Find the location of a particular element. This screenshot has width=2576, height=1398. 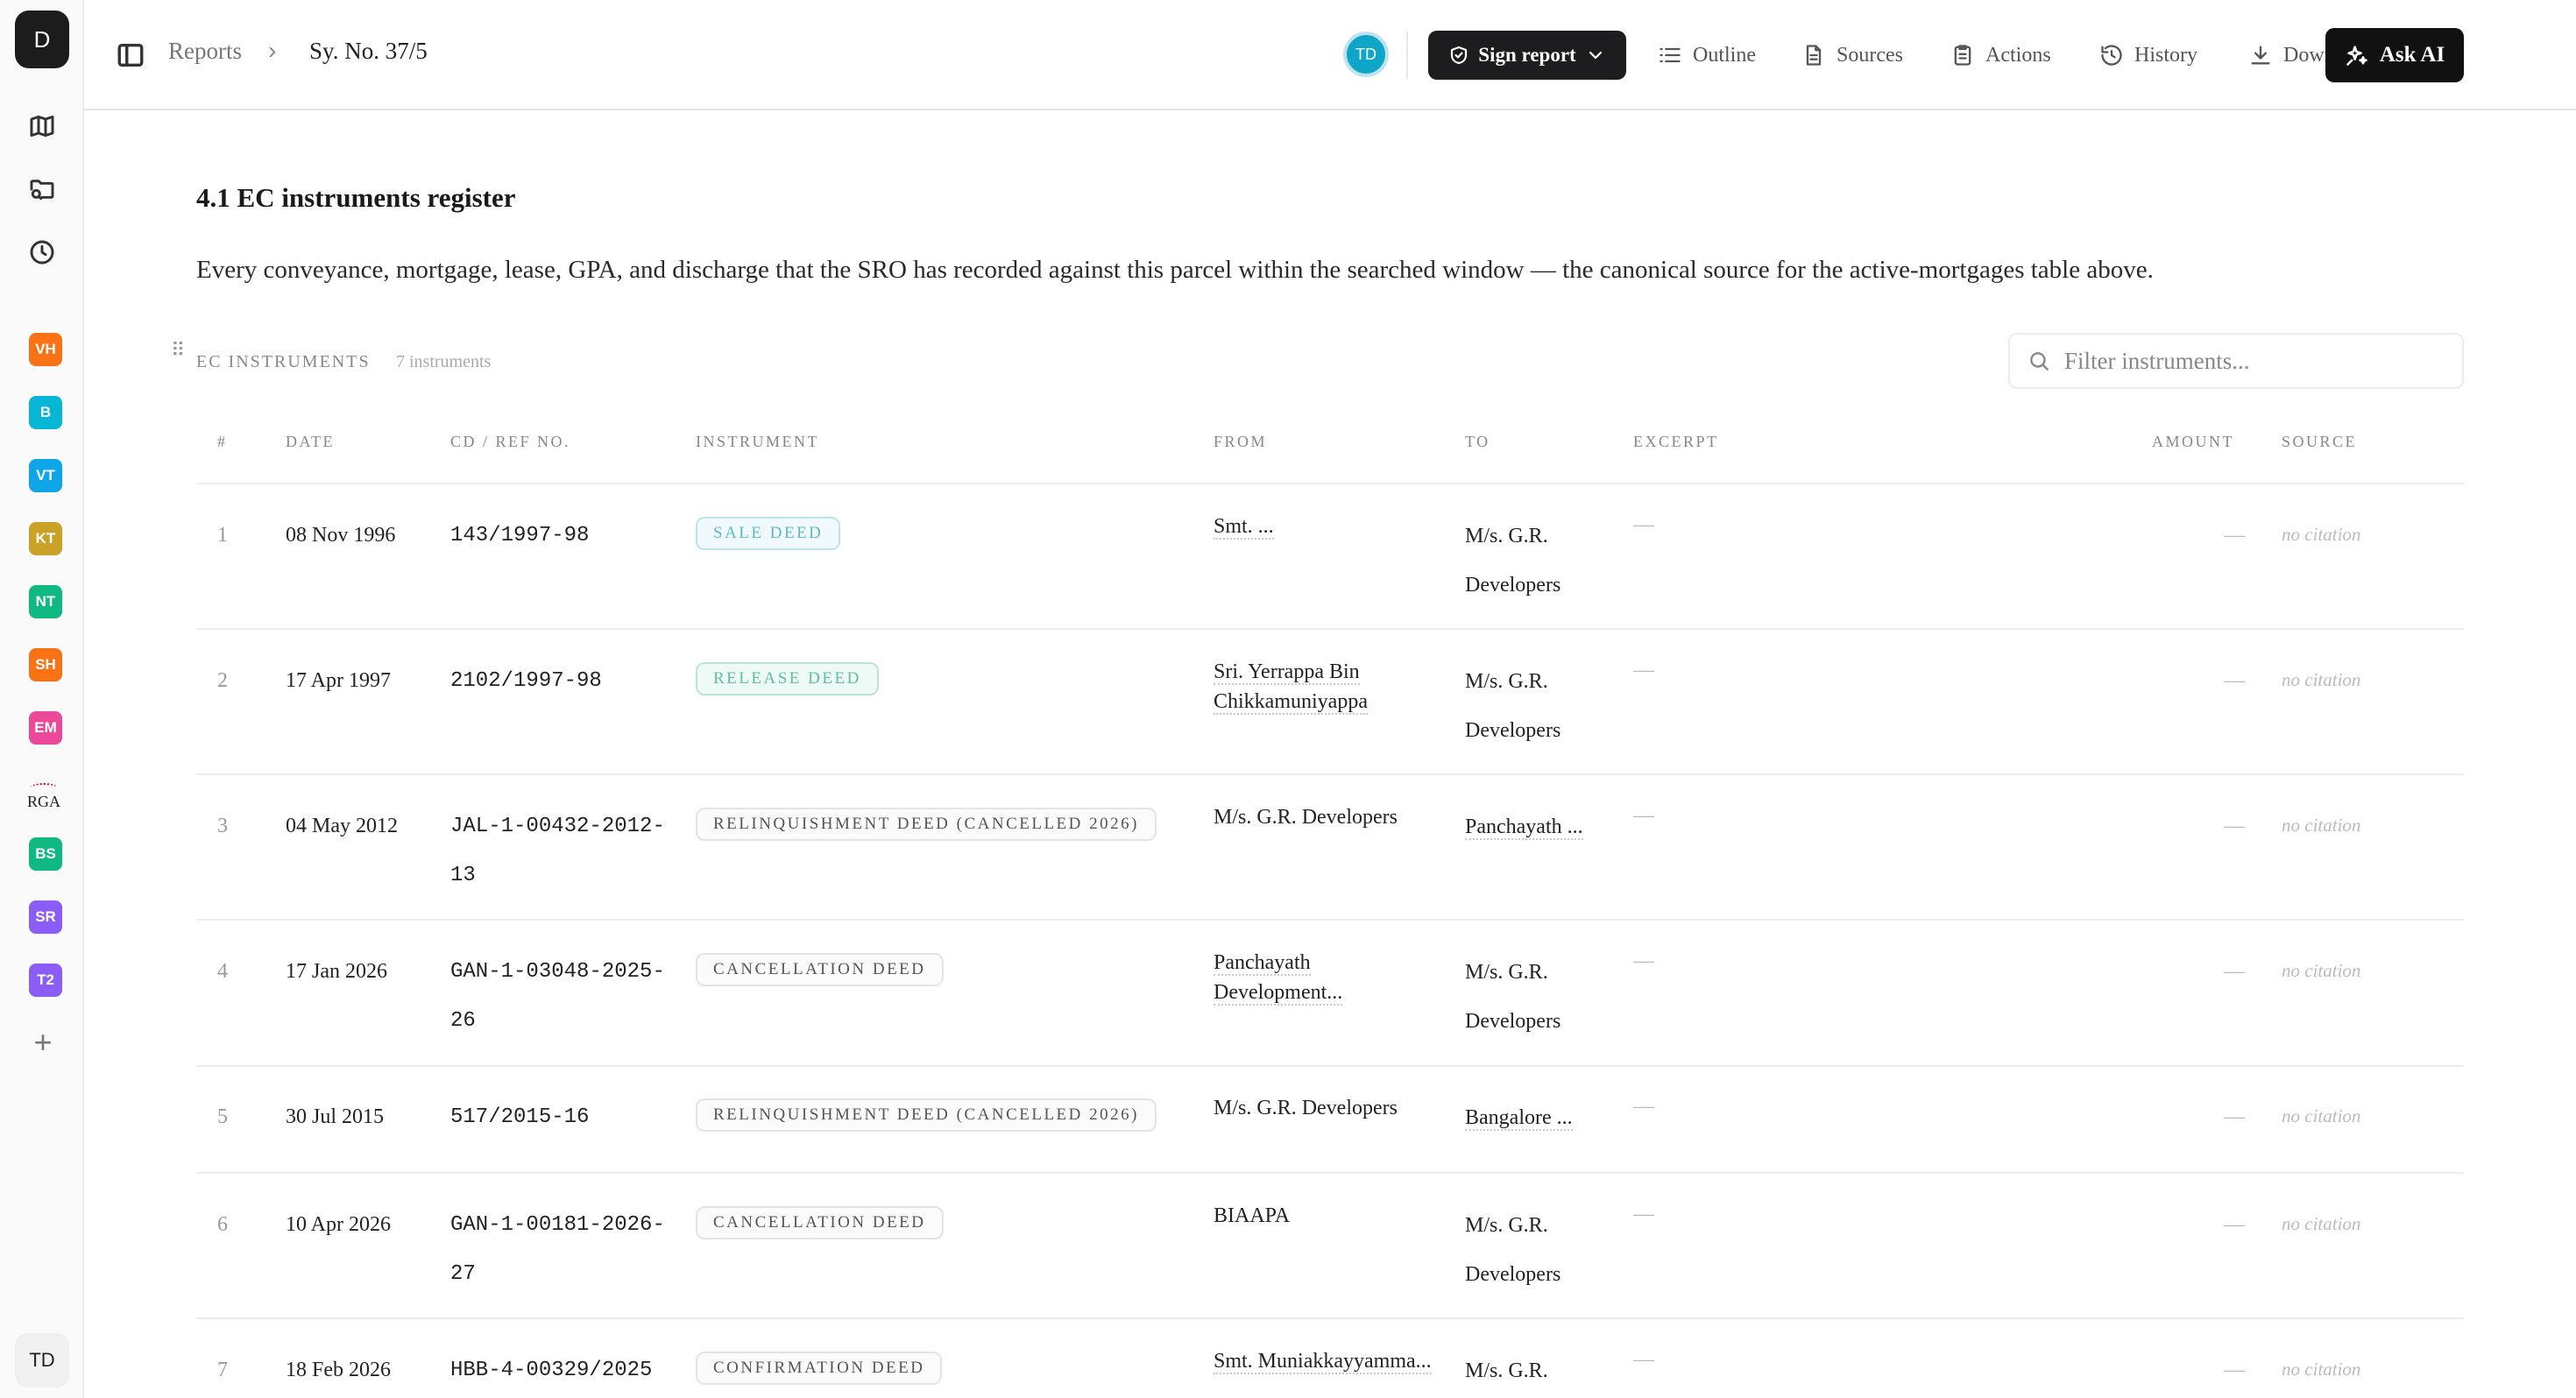

col-header-ref: CD / REF NO. is located at coordinates (510, 442).